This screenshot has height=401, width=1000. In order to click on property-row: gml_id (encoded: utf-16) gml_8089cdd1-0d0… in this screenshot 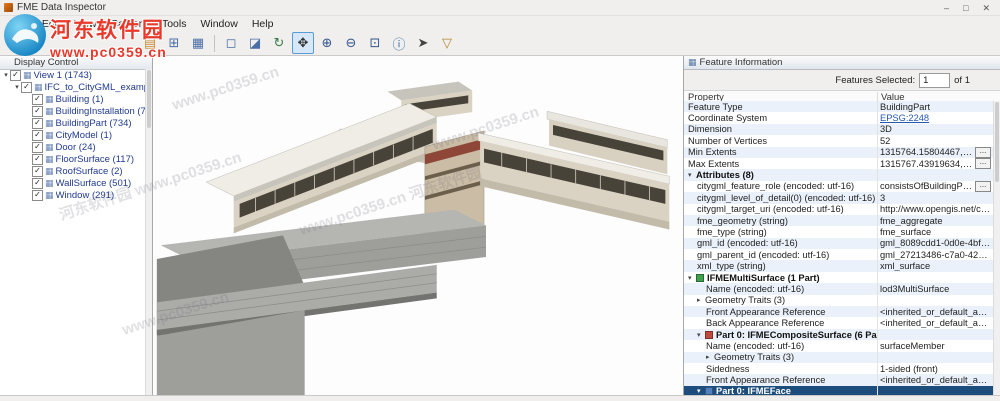, I will do `click(838, 243)`.